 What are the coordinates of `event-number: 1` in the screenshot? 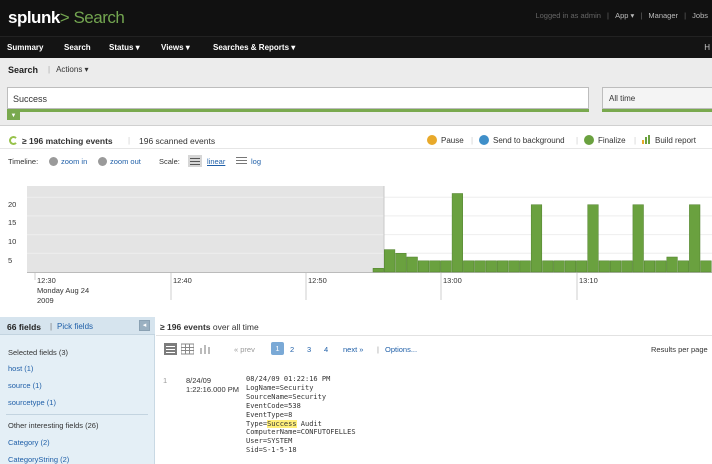 It's located at (165, 380).